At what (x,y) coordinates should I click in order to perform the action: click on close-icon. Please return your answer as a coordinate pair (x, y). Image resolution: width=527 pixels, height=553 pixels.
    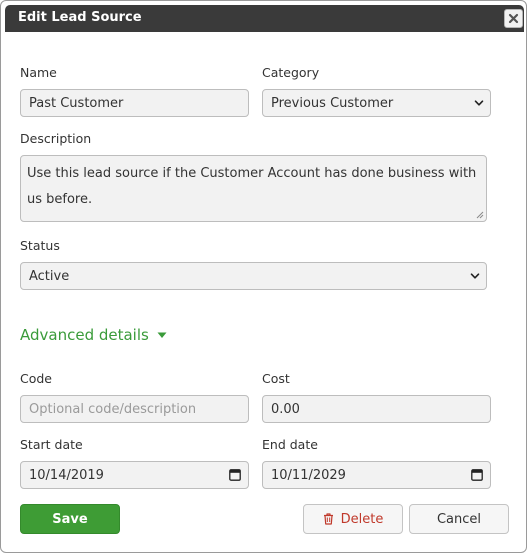
    Looking at the image, I should click on (513, 18).